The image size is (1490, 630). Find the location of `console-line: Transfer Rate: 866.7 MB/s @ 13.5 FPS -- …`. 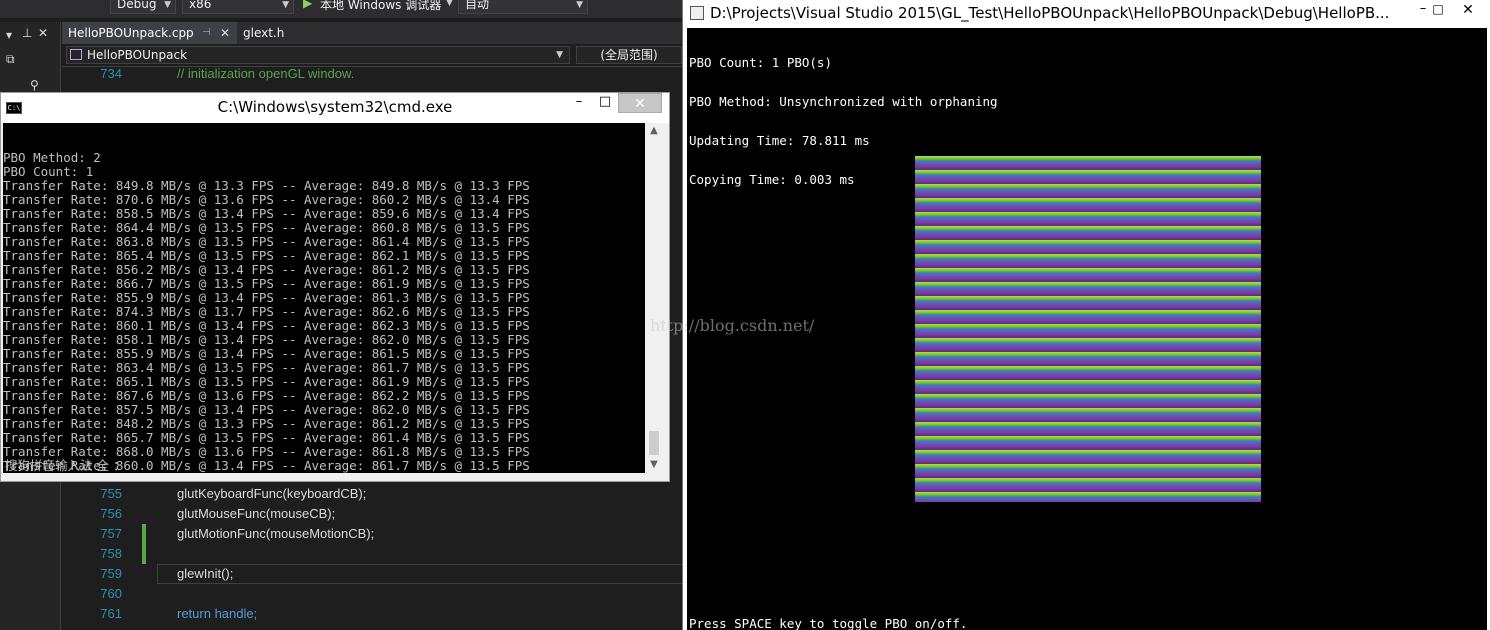

console-line: Transfer Rate: 866.7 MB/s @ 13.5 FPS -- … is located at coordinates (266, 283).